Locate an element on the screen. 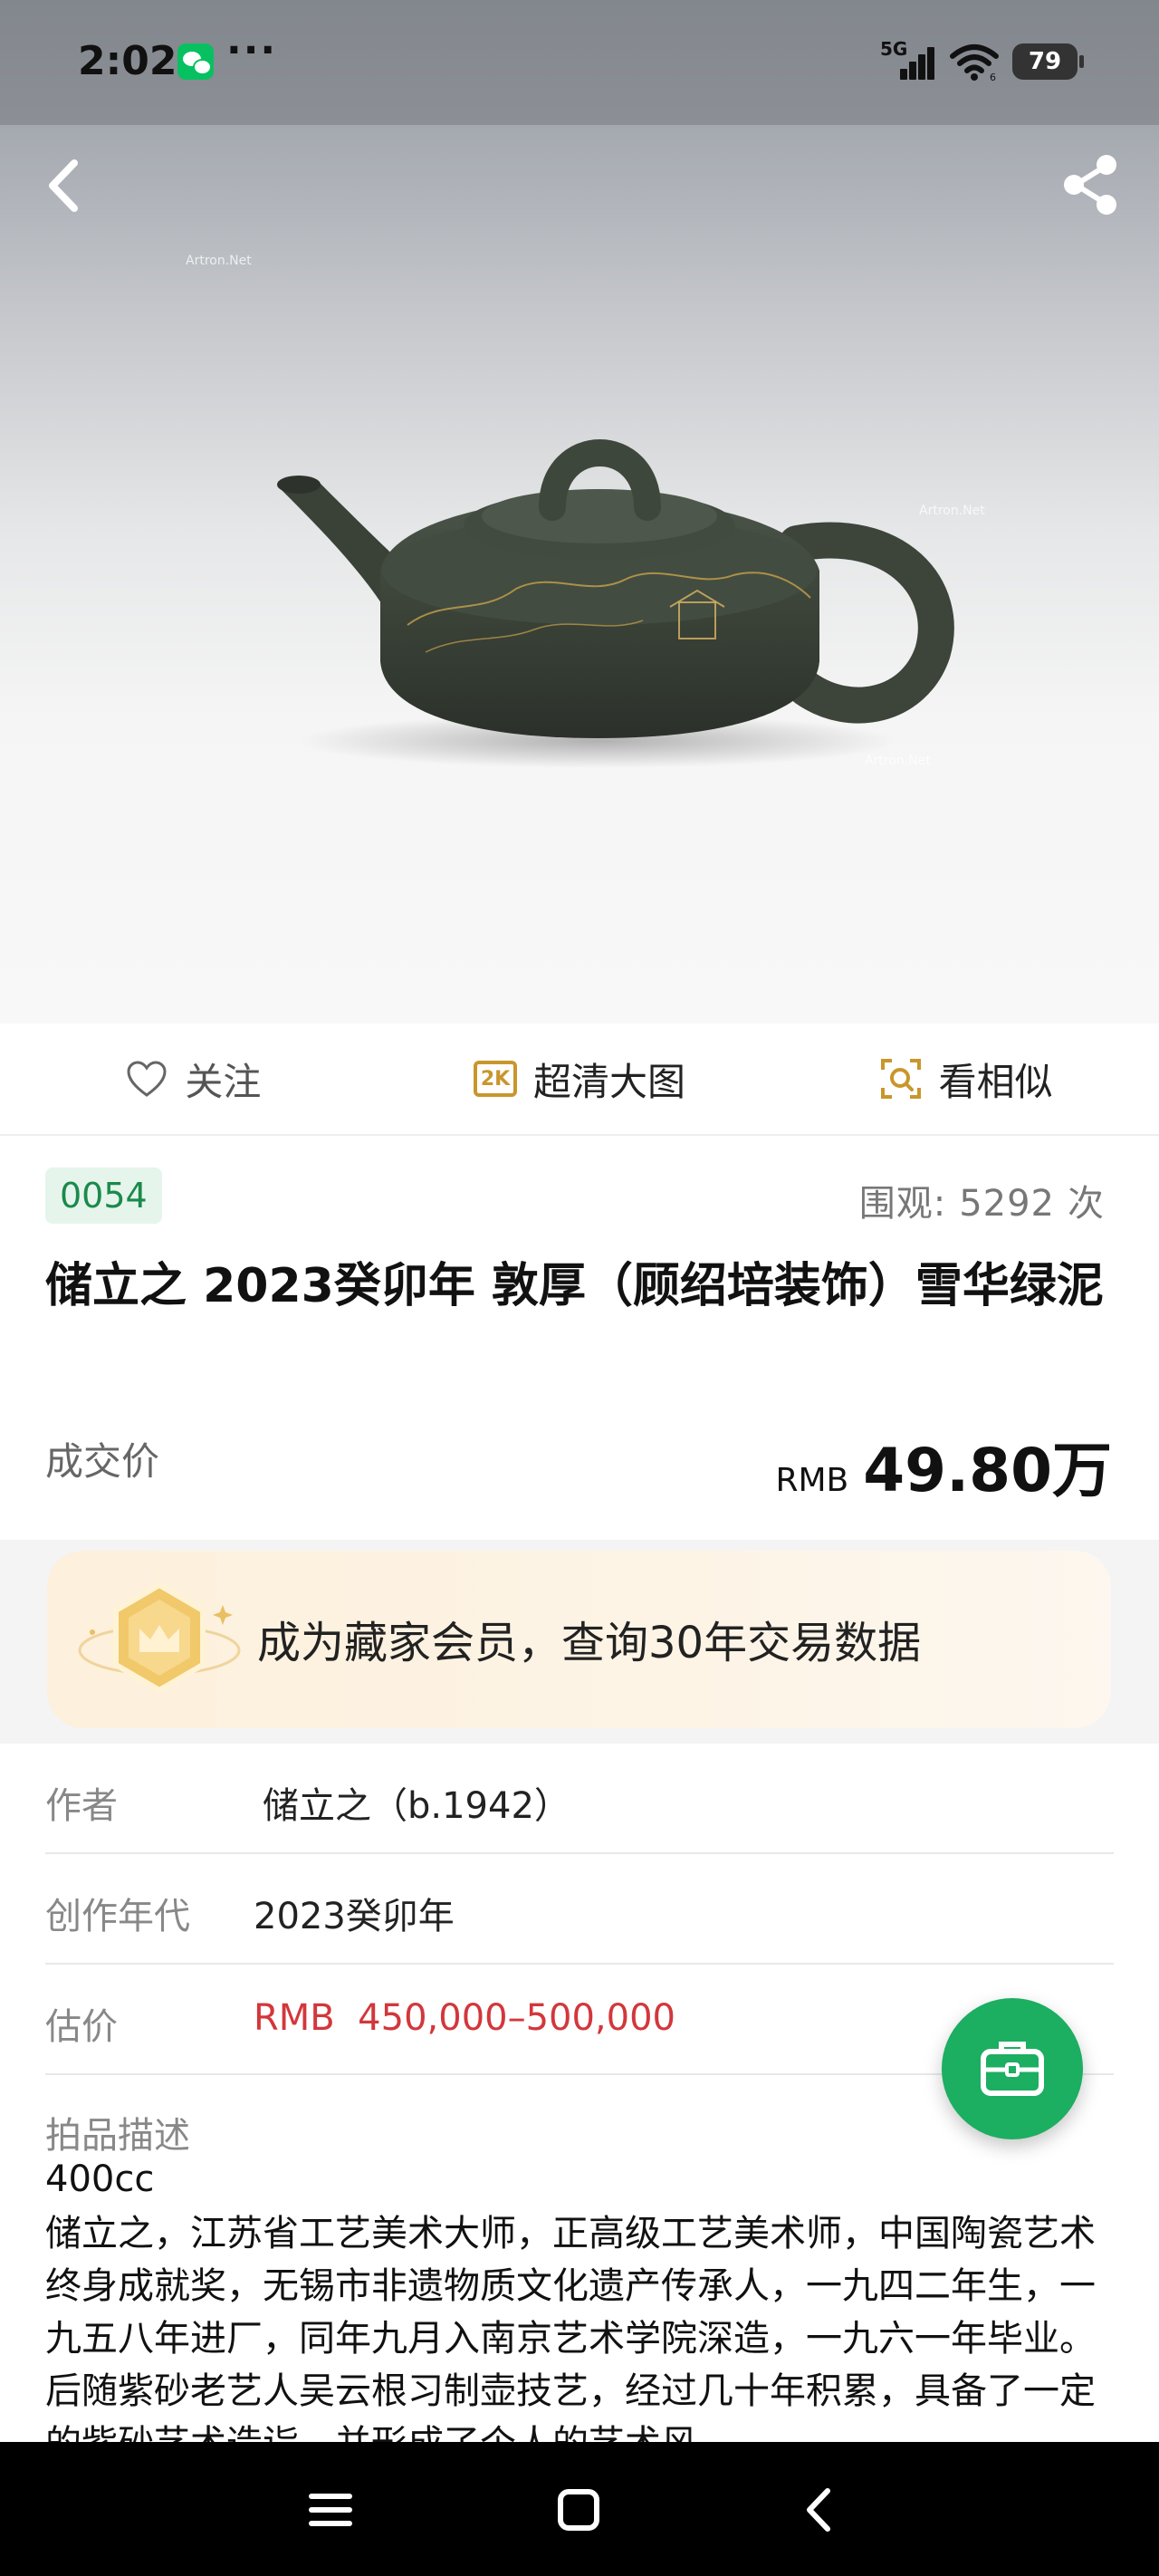 Image resolution: width=1159 pixels, height=2576 pixels. heart-icon is located at coordinates (147, 1079).